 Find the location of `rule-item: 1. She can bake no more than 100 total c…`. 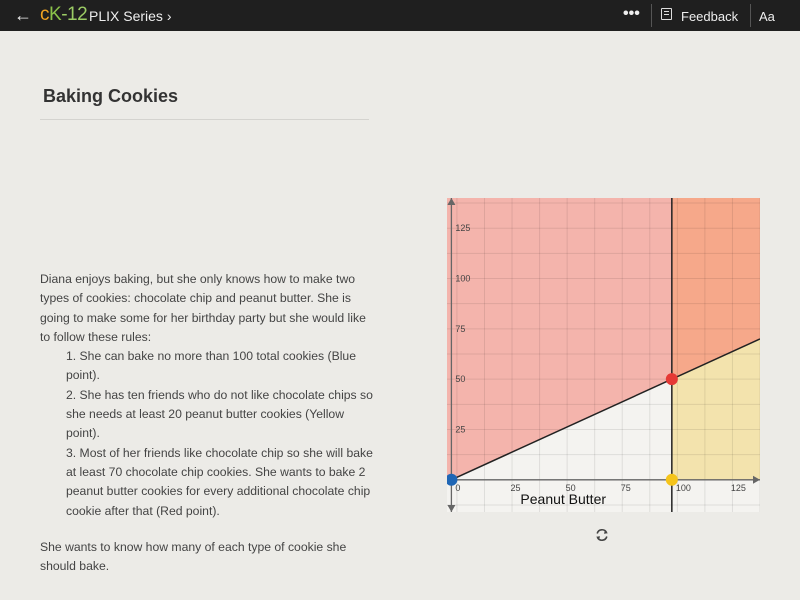

rule-item: 1. She can bake no more than 100 total c… is located at coordinates (211, 366).